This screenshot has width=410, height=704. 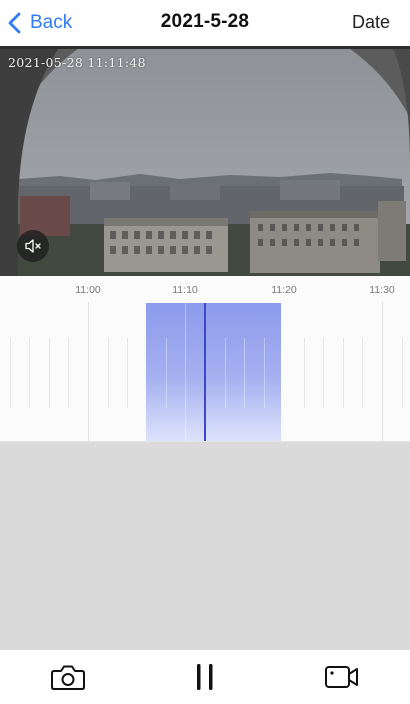 I want to click on mute-button, so click(x=33, y=246).